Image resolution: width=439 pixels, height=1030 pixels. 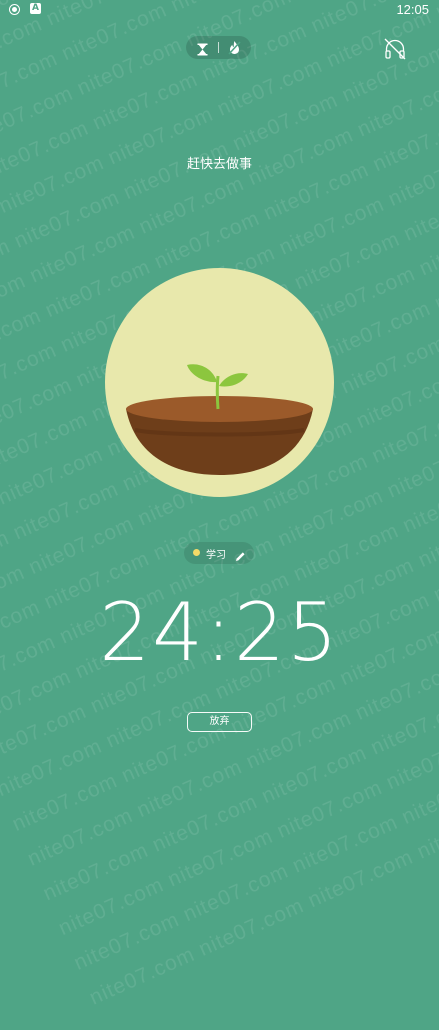 What do you see at coordinates (240, 556) in the screenshot?
I see `pencil-icon` at bounding box center [240, 556].